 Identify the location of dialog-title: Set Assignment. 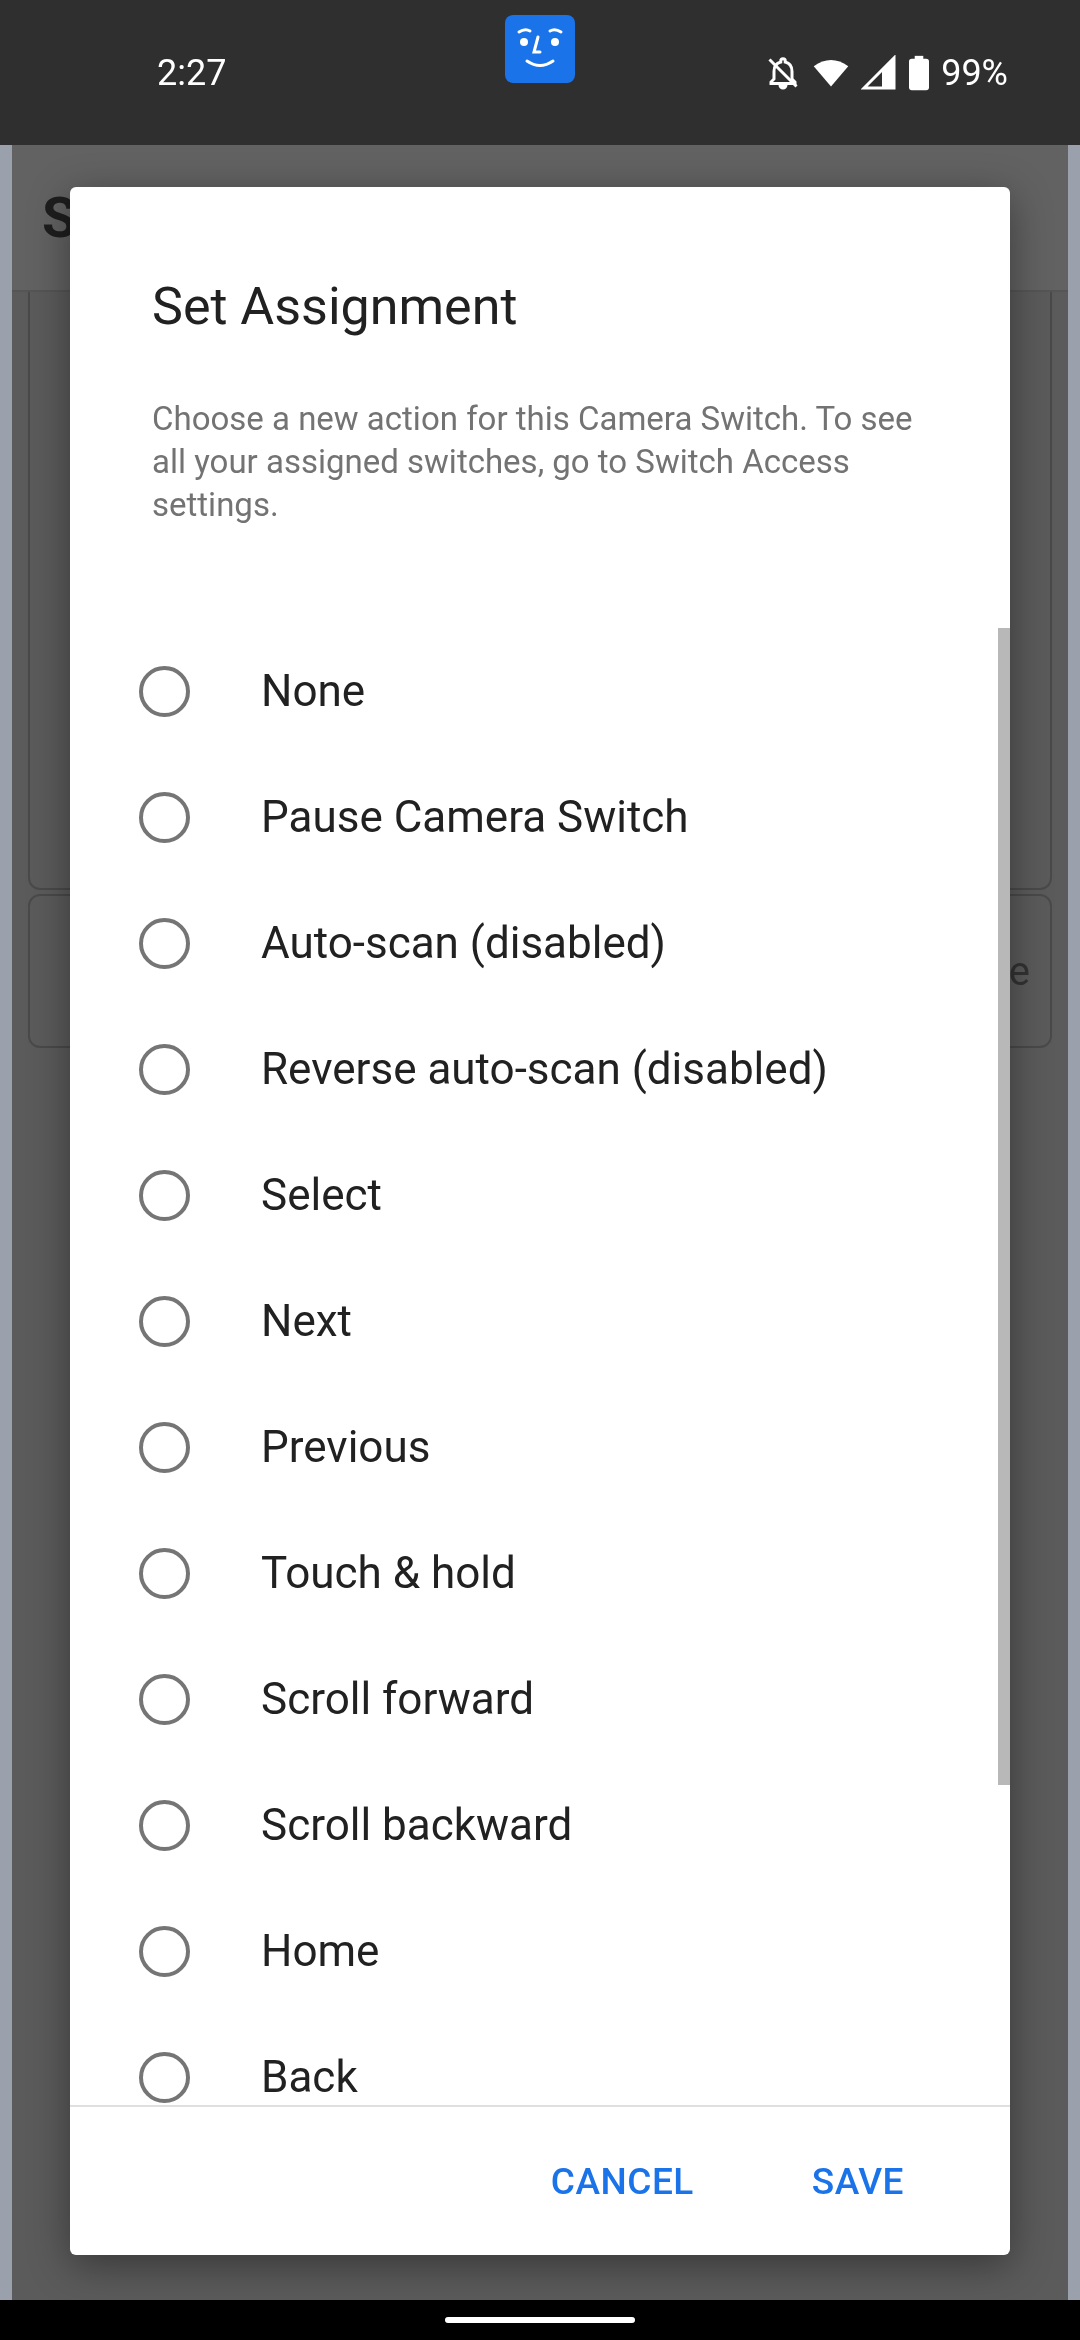
(335, 307).